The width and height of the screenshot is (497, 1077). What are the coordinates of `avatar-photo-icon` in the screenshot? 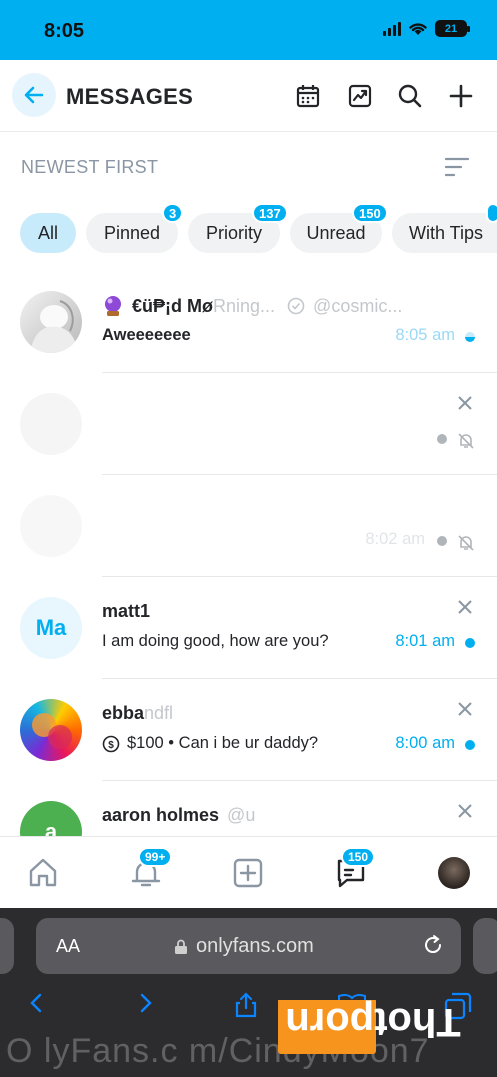 It's located at (52, 731).